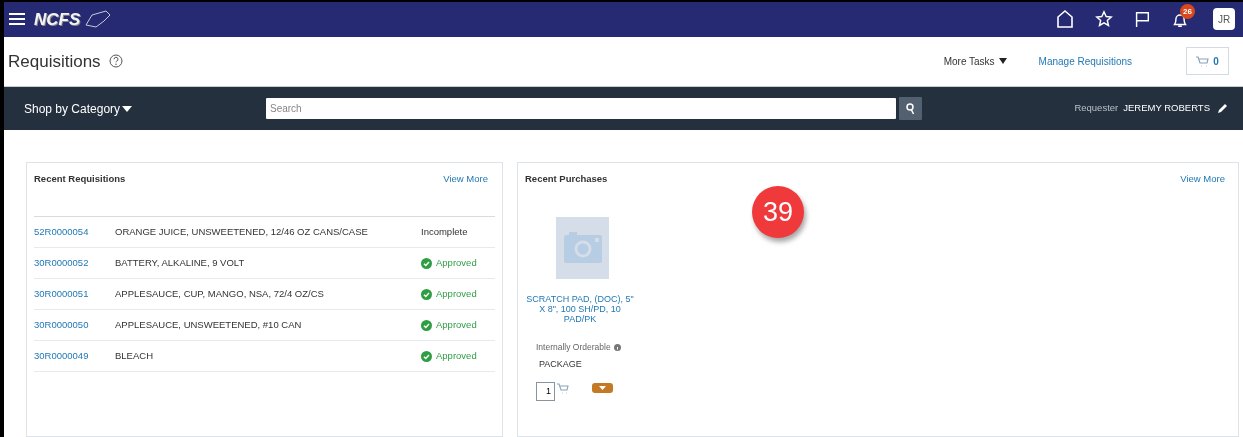 This screenshot has height=437, width=1243. Describe the element at coordinates (74, 356) in the screenshot. I see `requisition-number-link: 30R0000049` at that location.